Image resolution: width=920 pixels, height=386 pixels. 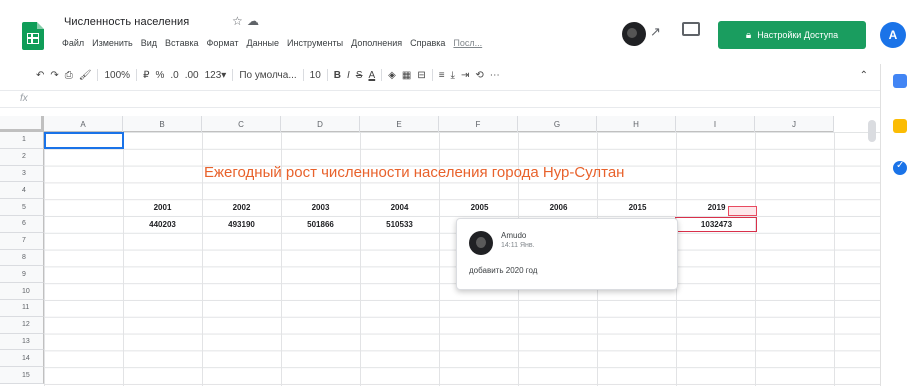 I want to click on menu-tools: Инструменты, so click(x=315, y=43).